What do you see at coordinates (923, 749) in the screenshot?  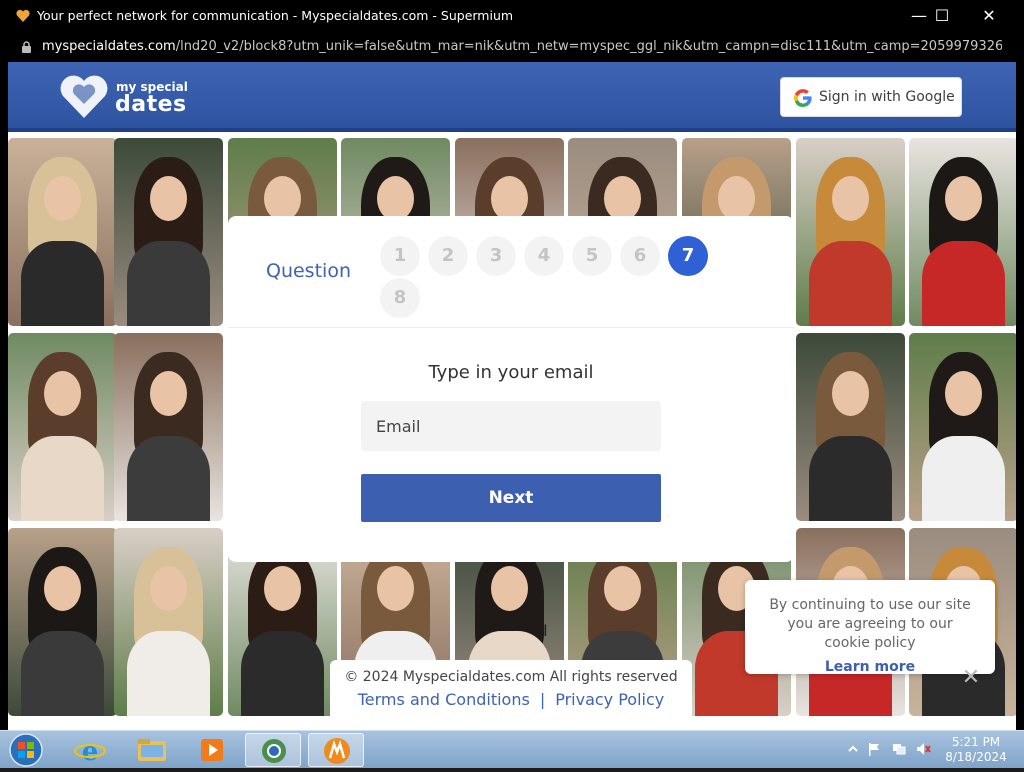 I see `volume-muted-icon` at bounding box center [923, 749].